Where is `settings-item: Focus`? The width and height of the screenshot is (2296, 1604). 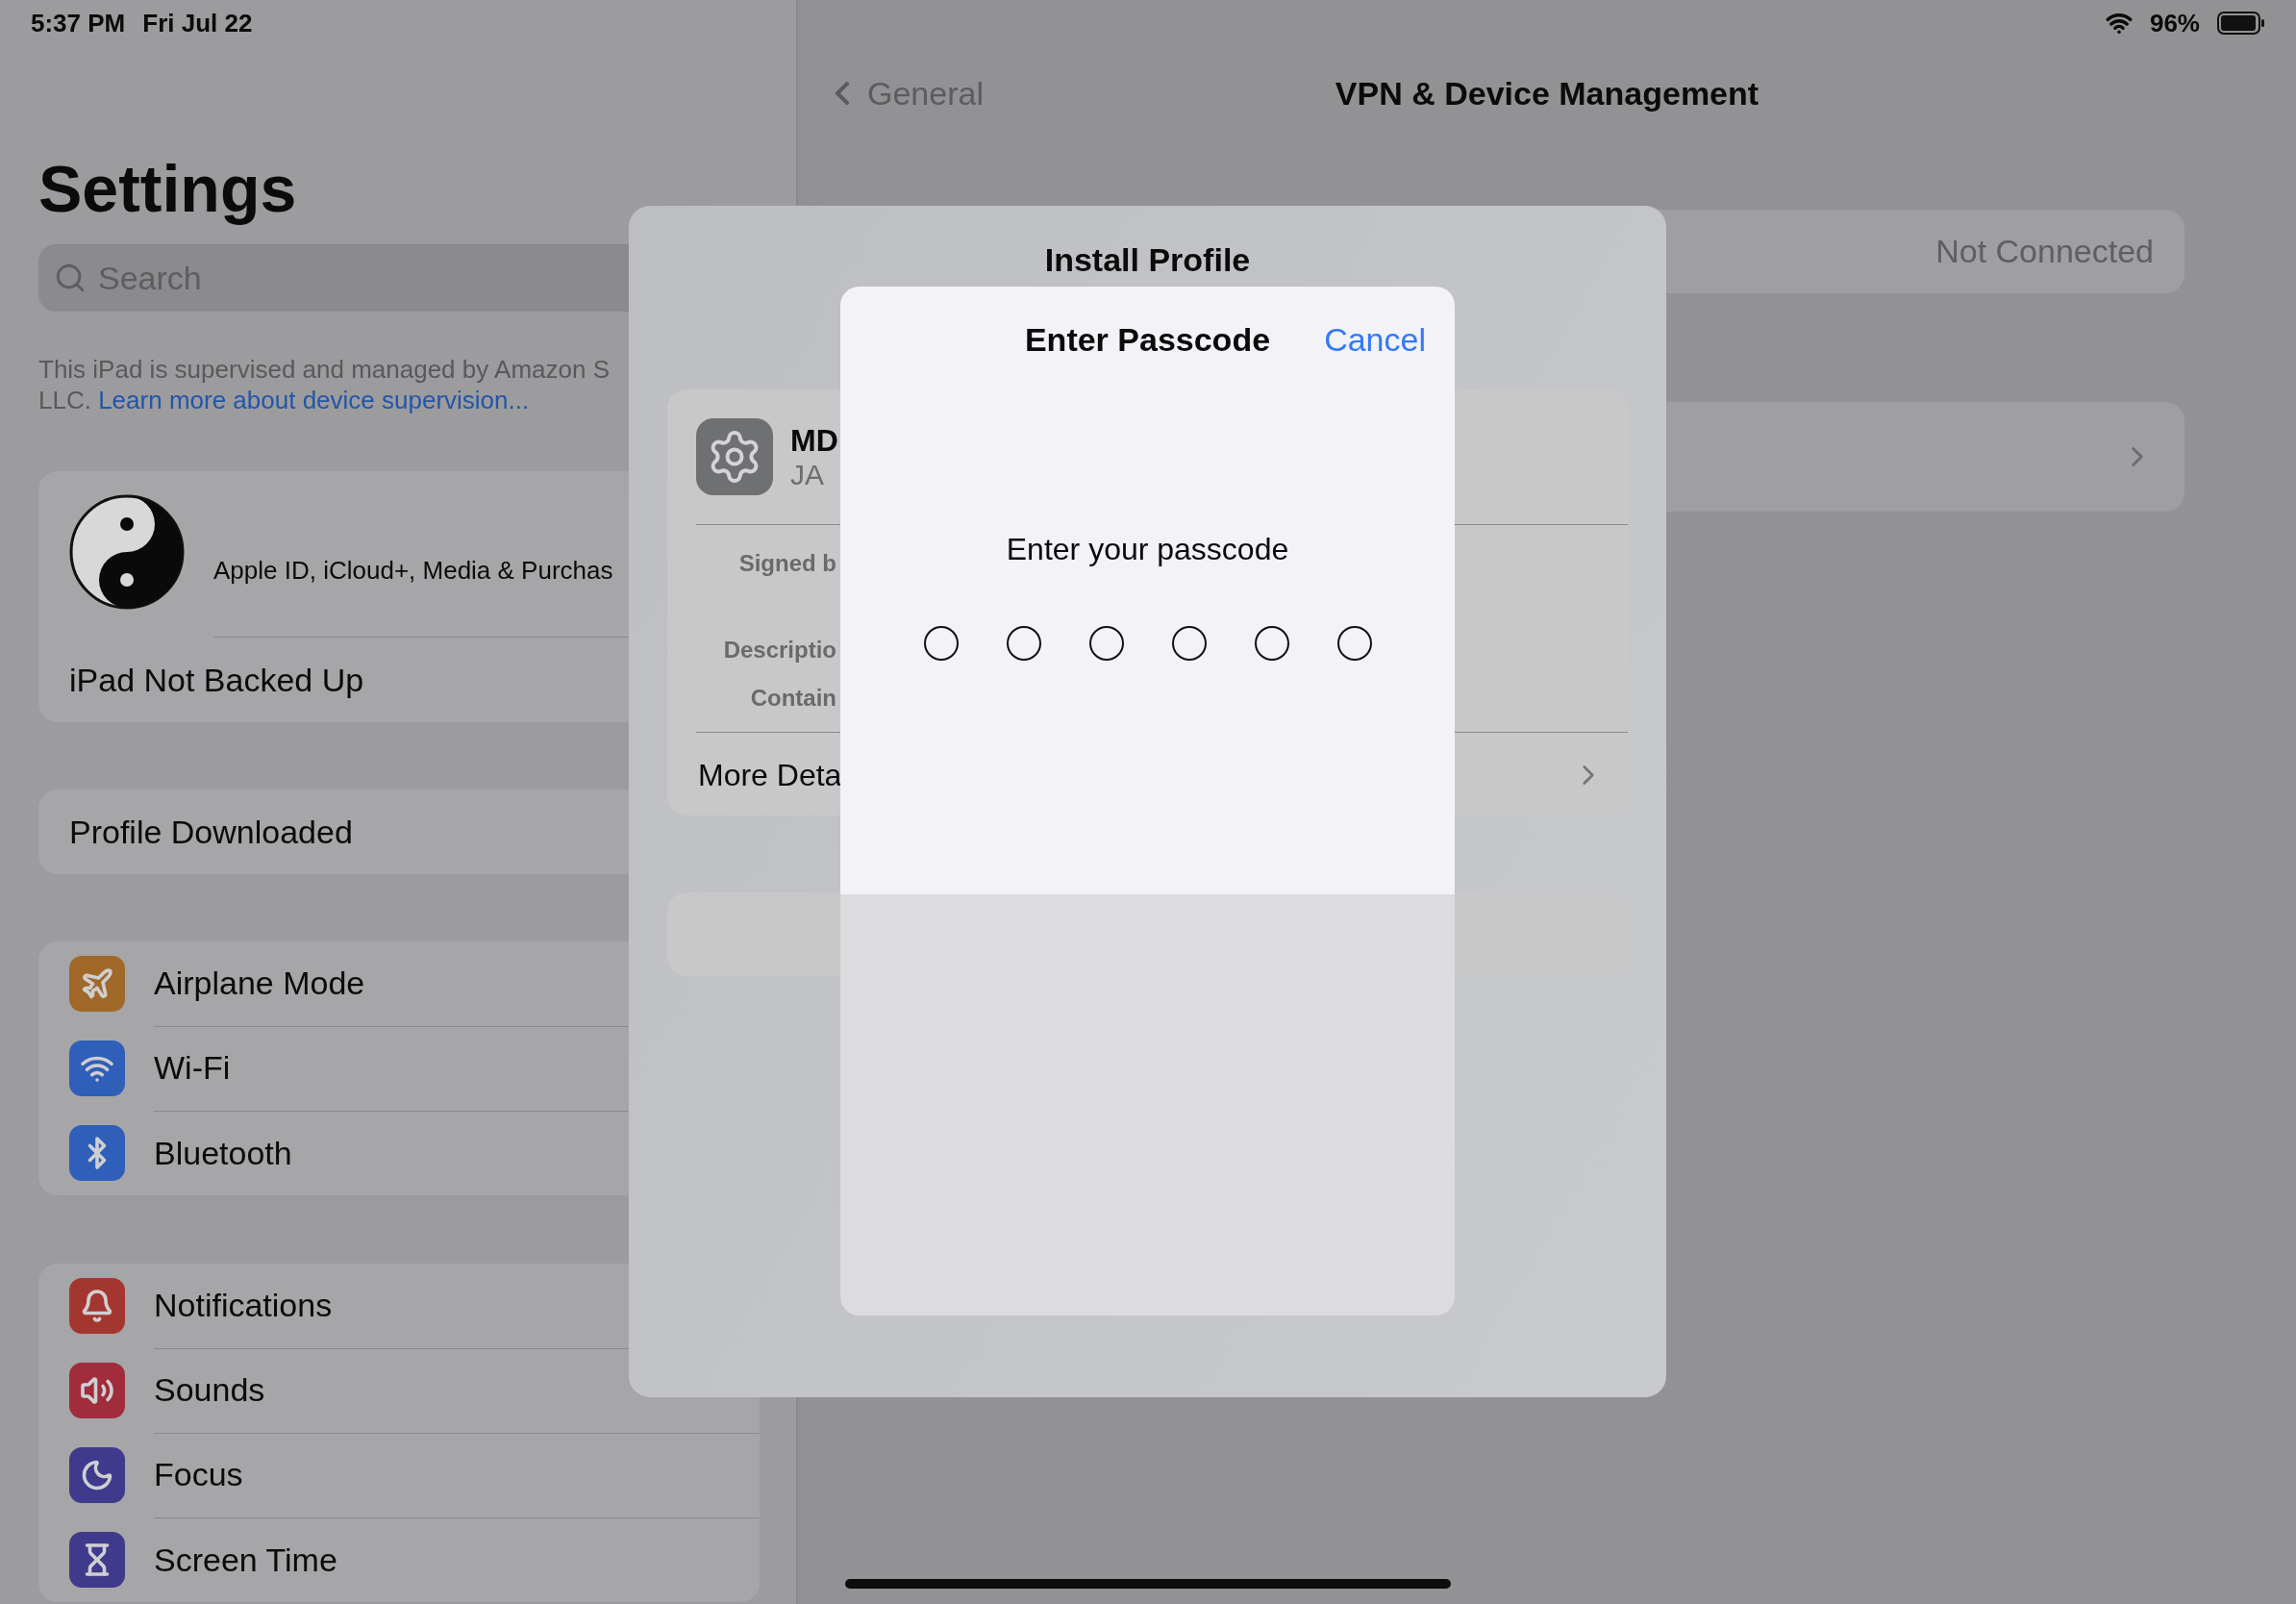 settings-item: Focus is located at coordinates (198, 1474).